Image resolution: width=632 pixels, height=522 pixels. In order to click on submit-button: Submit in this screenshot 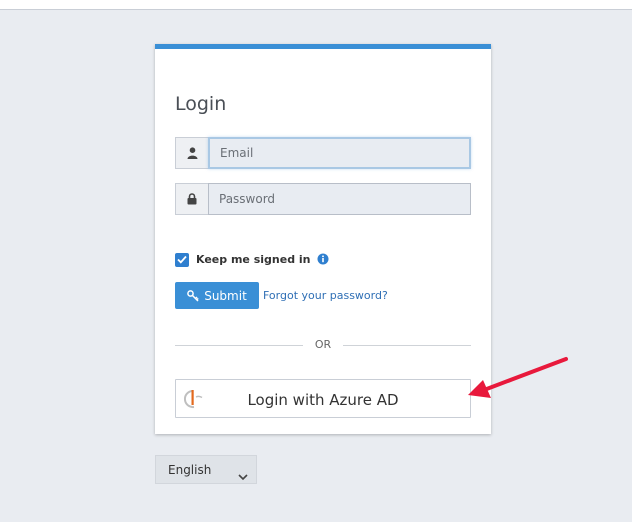, I will do `click(217, 295)`.